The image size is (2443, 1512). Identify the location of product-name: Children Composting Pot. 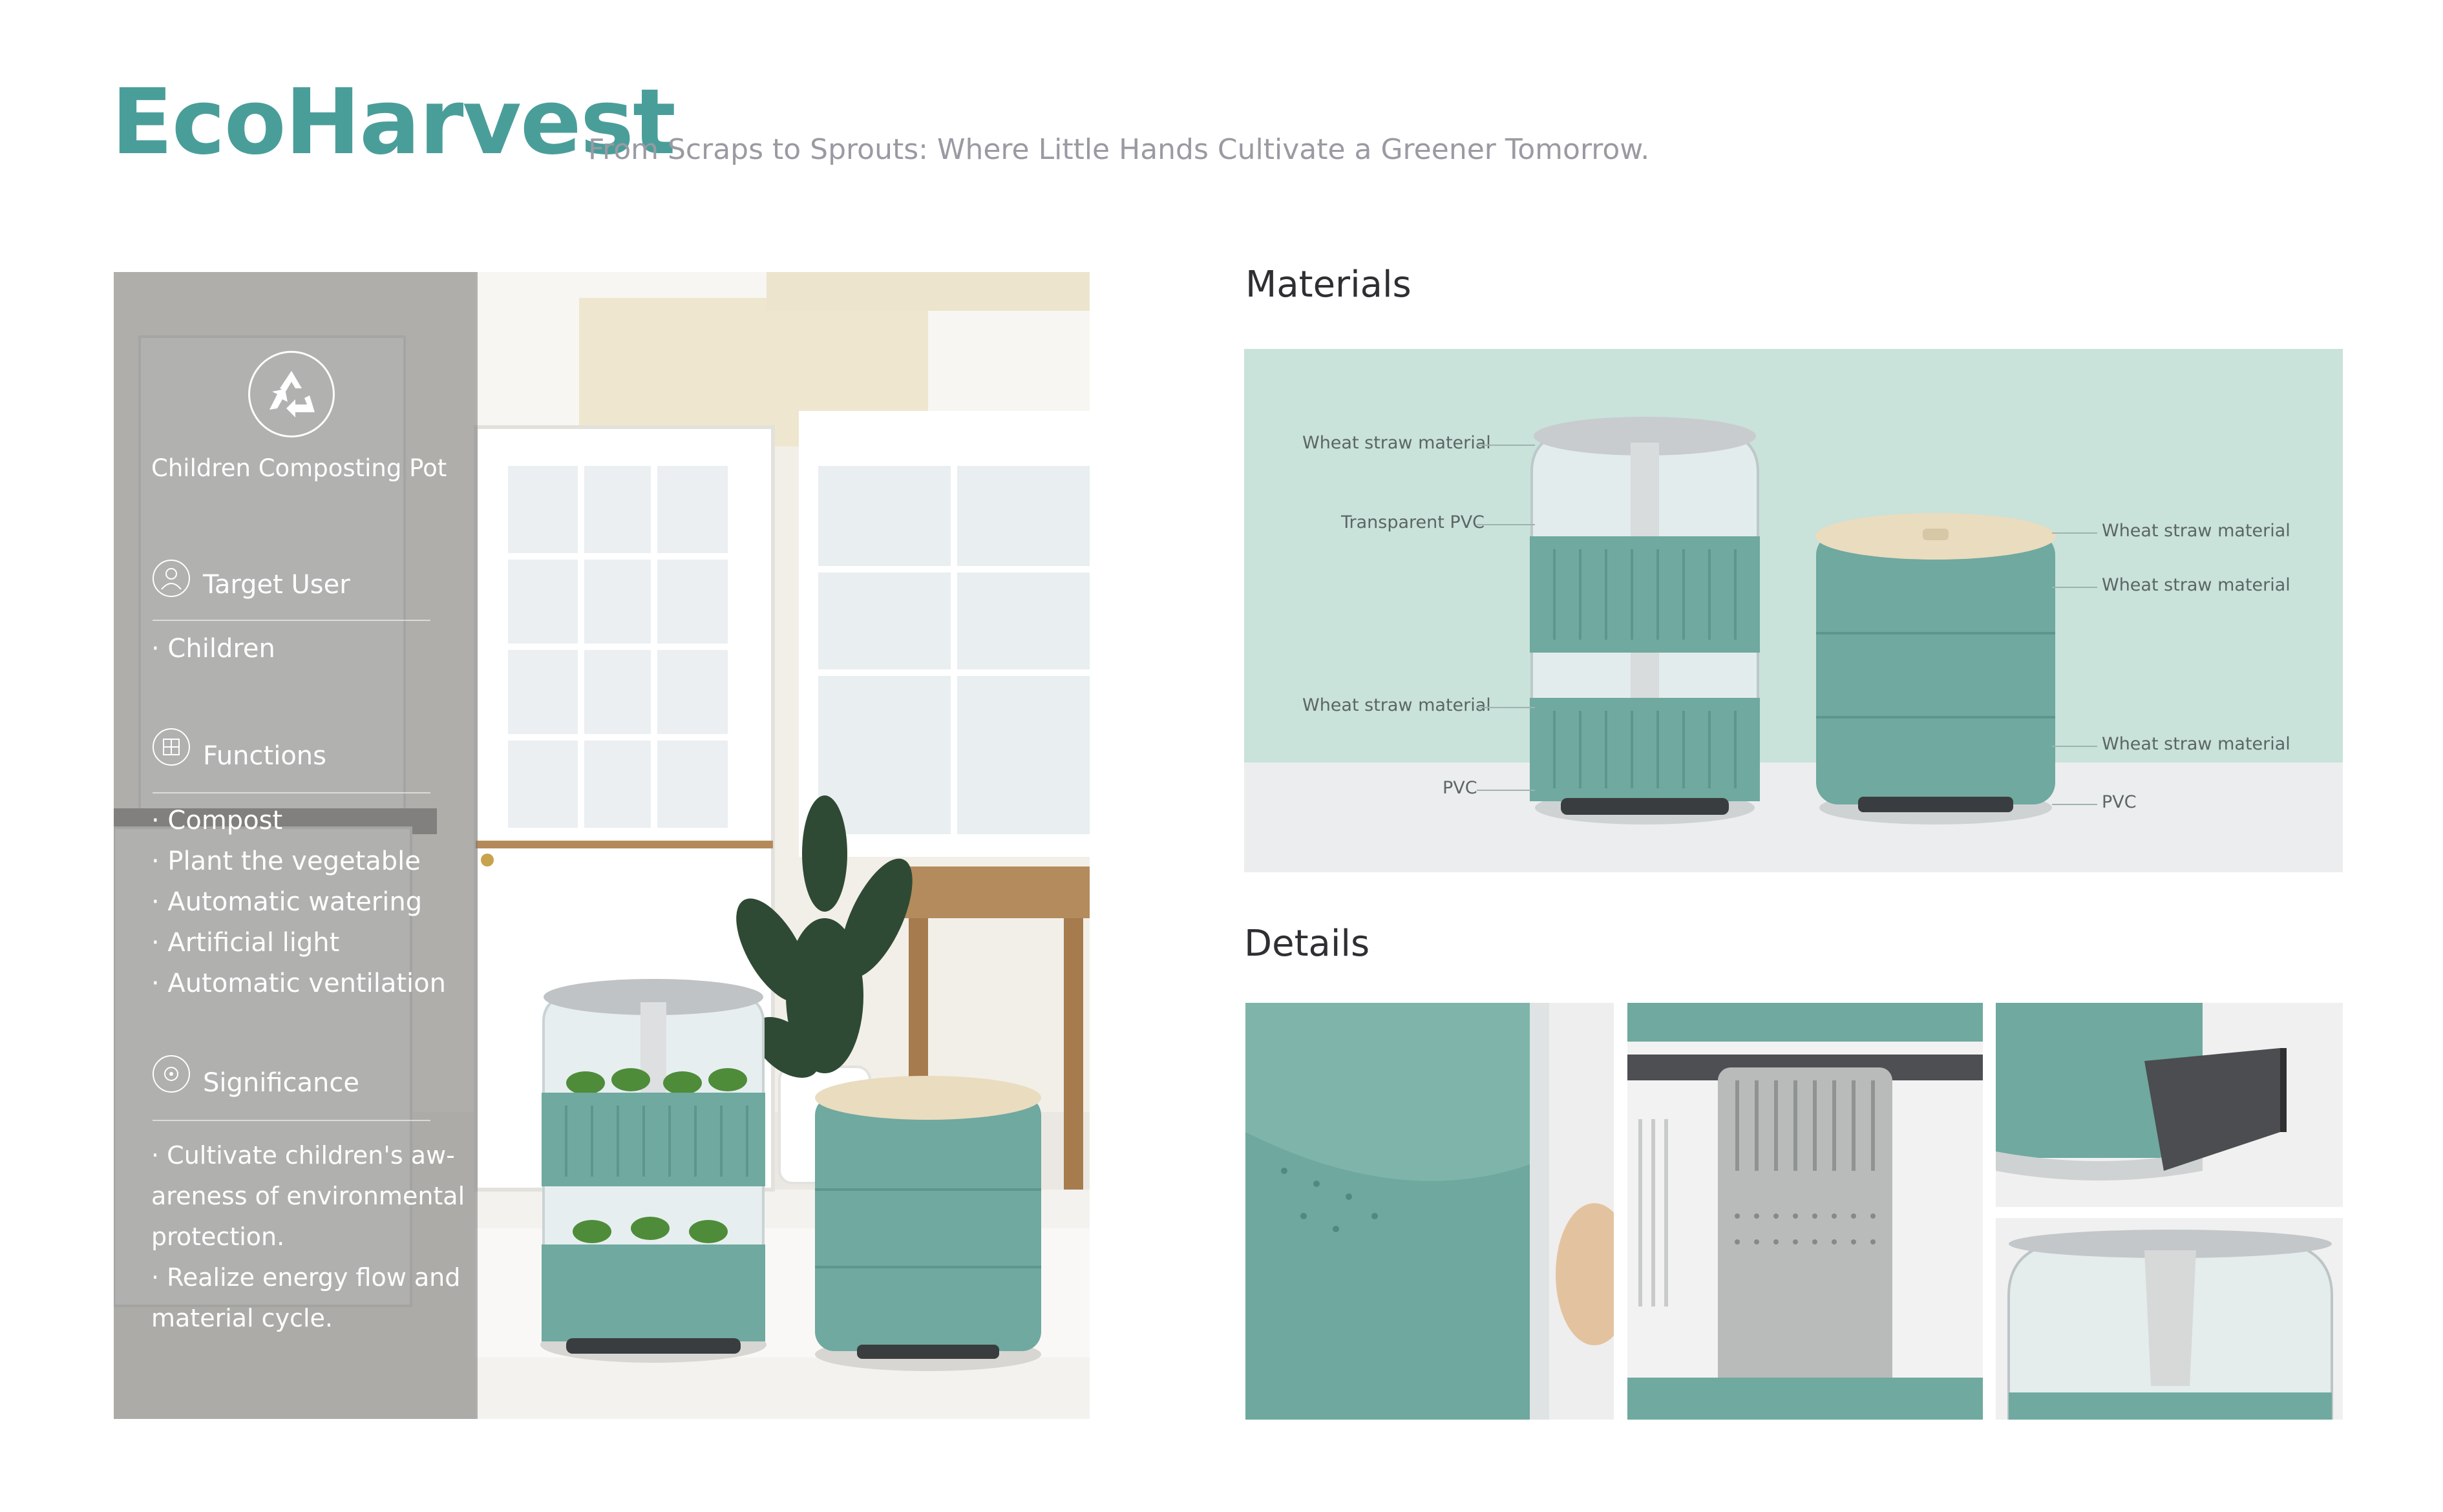
(299, 468).